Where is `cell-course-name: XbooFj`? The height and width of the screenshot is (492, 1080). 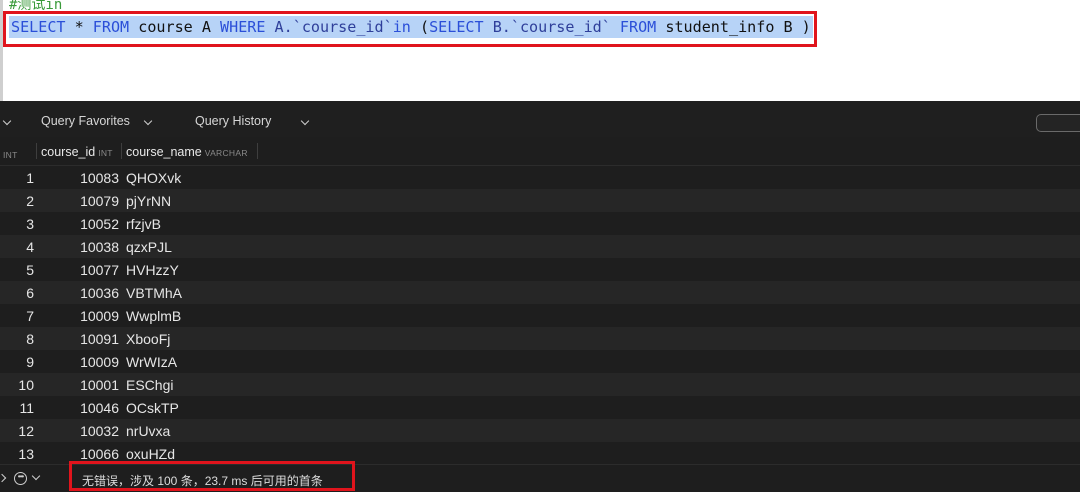 cell-course-name: XbooFj is located at coordinates (148, 339).